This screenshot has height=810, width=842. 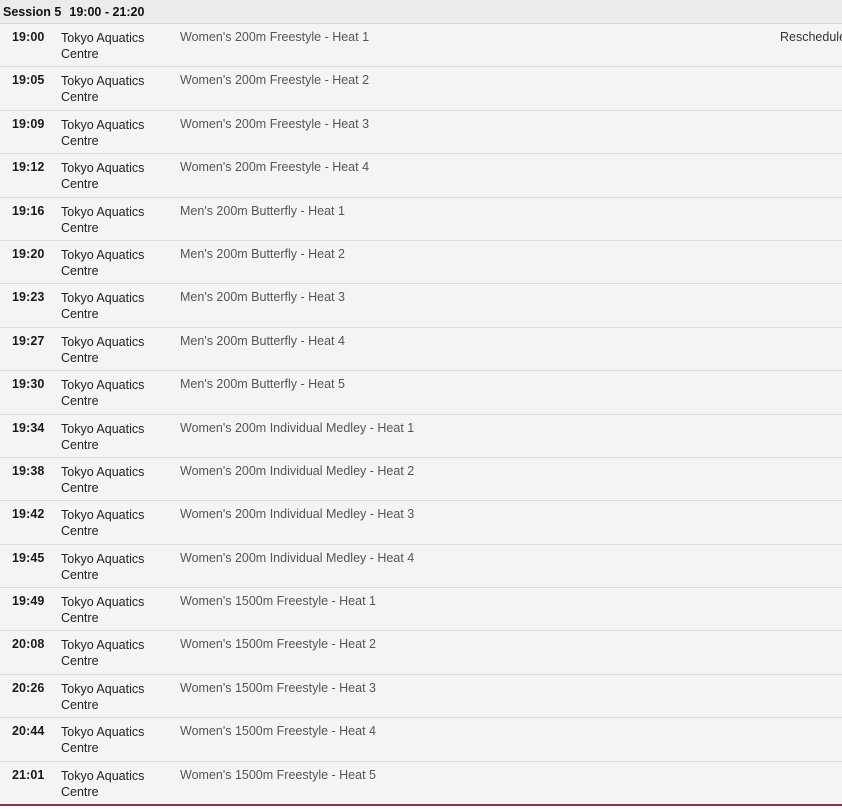 What do you see at coordinates (28, 37) in the screenshot?
I see `row-time: 19:00` at bounding box center [28, 37].